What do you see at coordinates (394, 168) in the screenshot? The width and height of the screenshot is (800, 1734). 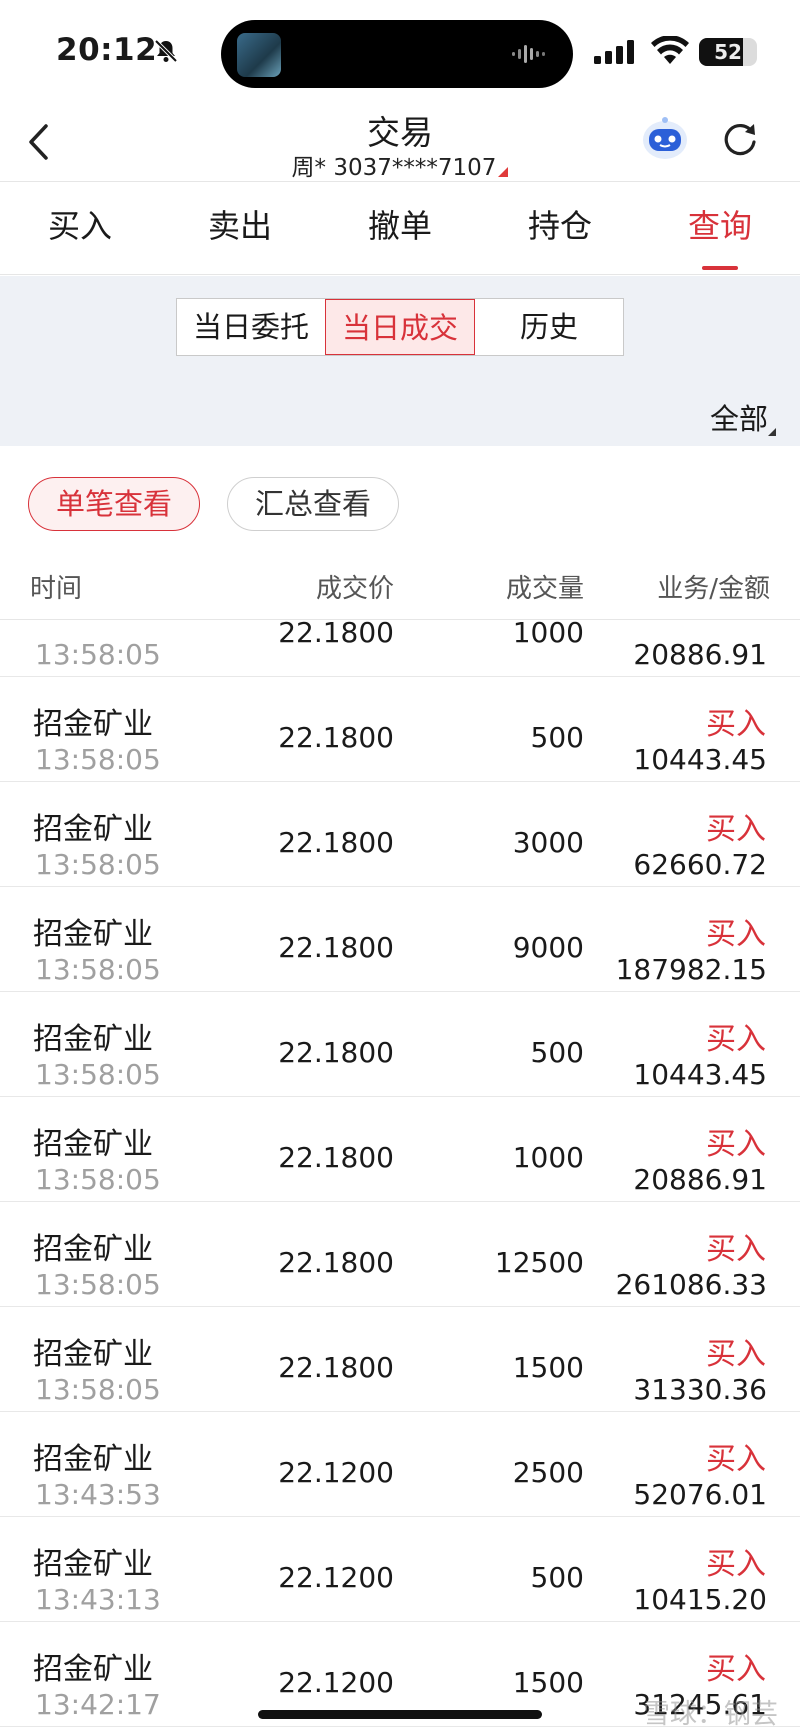 I see `account-number: 周* 3037****7107` at bounding box center [394, 168].